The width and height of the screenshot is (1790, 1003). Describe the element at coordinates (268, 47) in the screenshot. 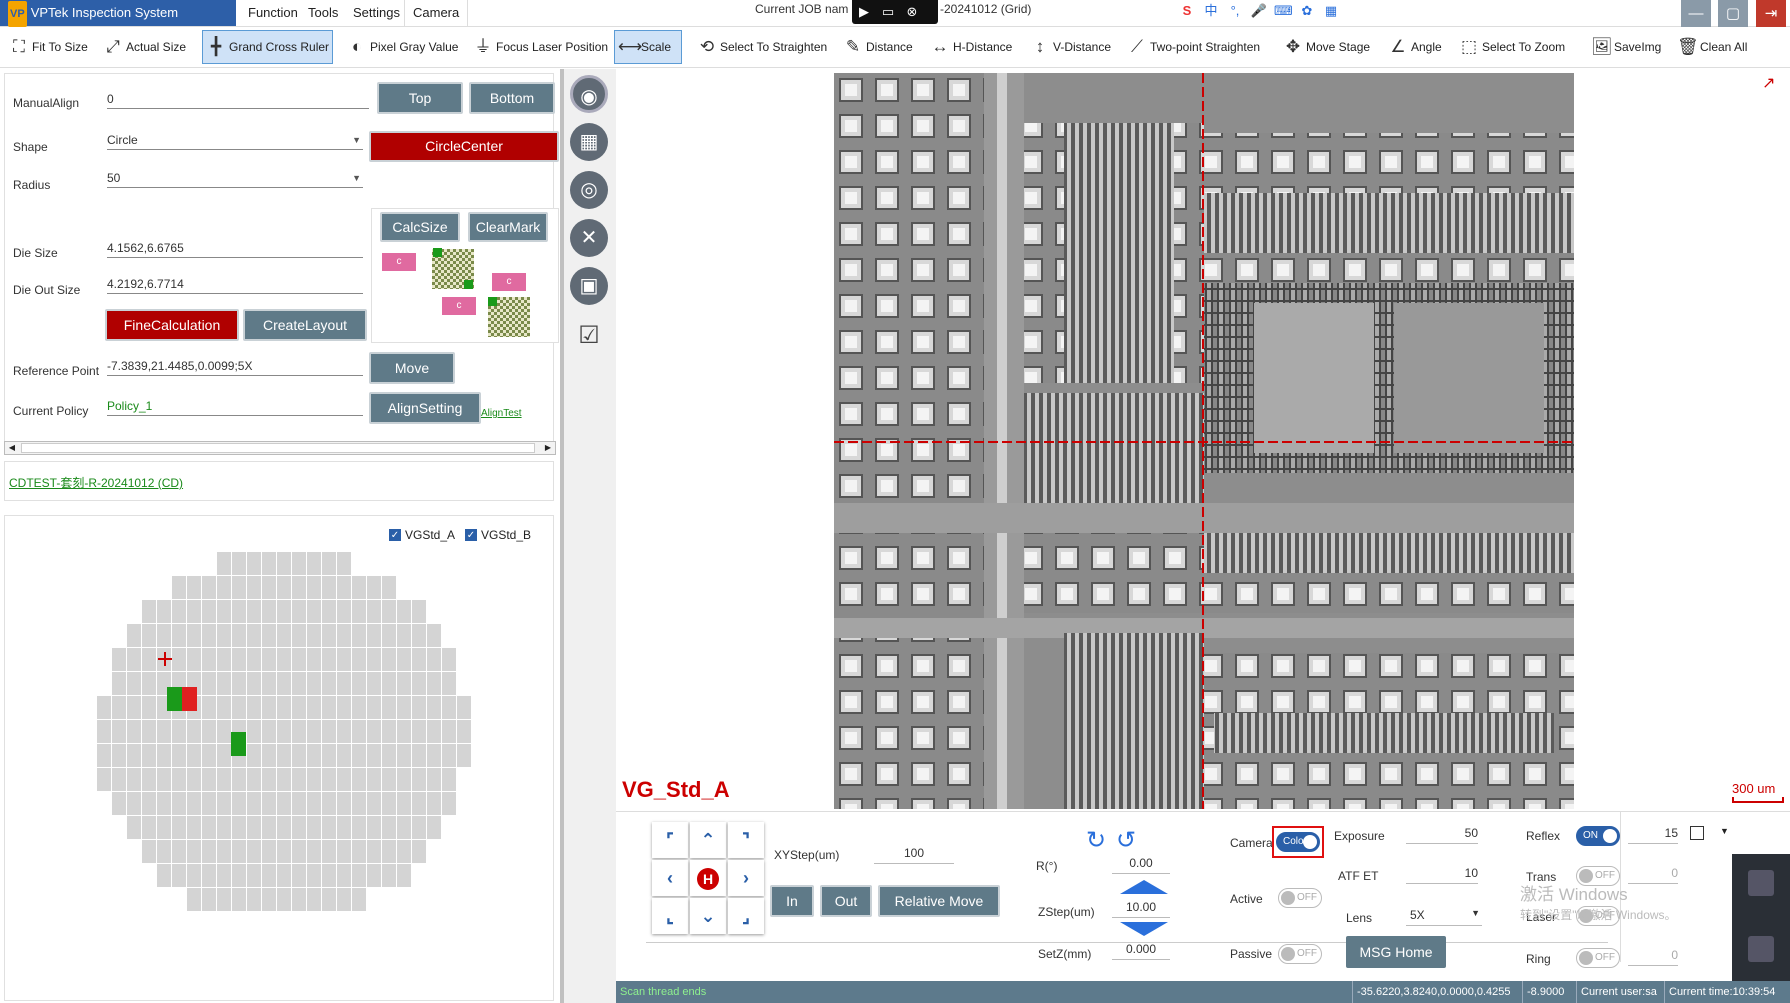

I see `grand-cross-ruler-button: ╋ Grand Cross Ruler` at that location.